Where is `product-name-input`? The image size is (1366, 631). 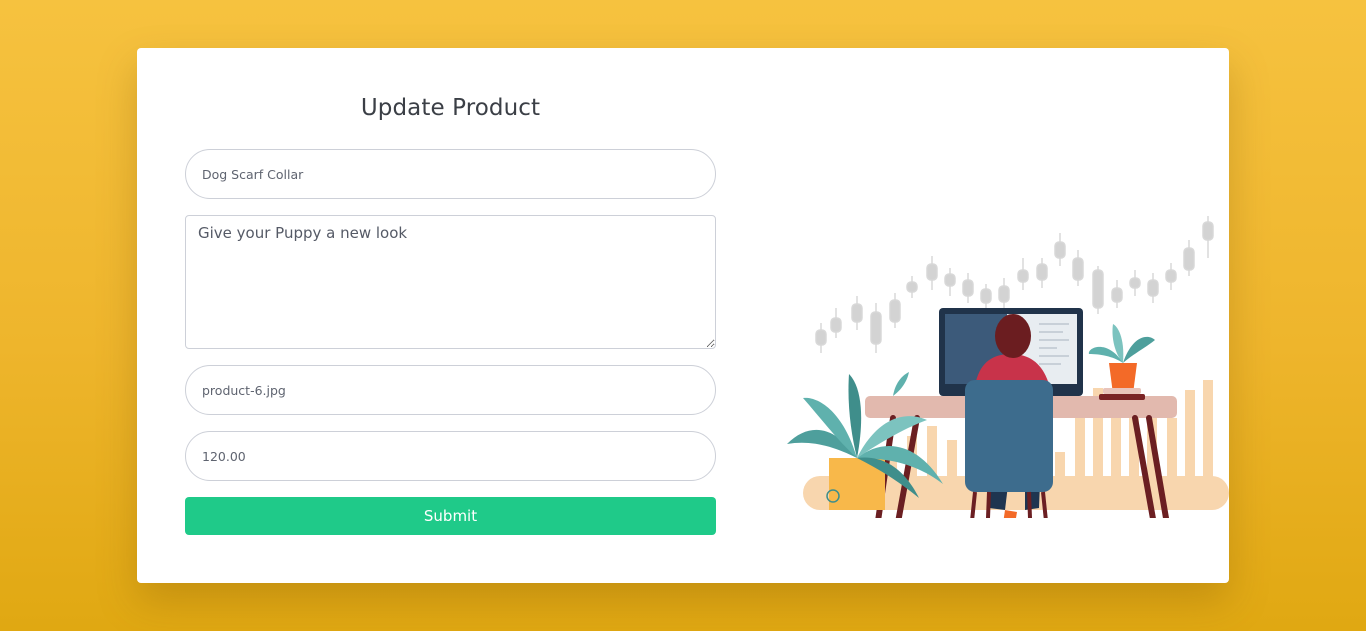
product-name-input is located at coordinates (450, 174).